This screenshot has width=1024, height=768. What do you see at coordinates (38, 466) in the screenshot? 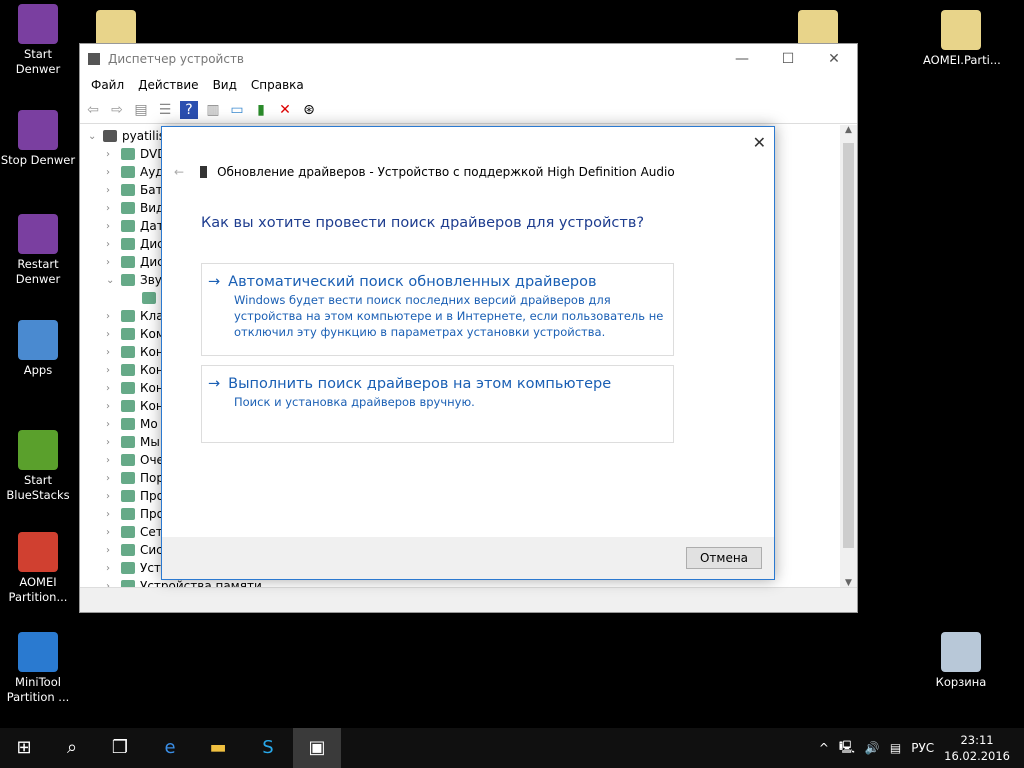
I see `desktop-icon: Start BlueStacks` at bounding box center [38, 466].